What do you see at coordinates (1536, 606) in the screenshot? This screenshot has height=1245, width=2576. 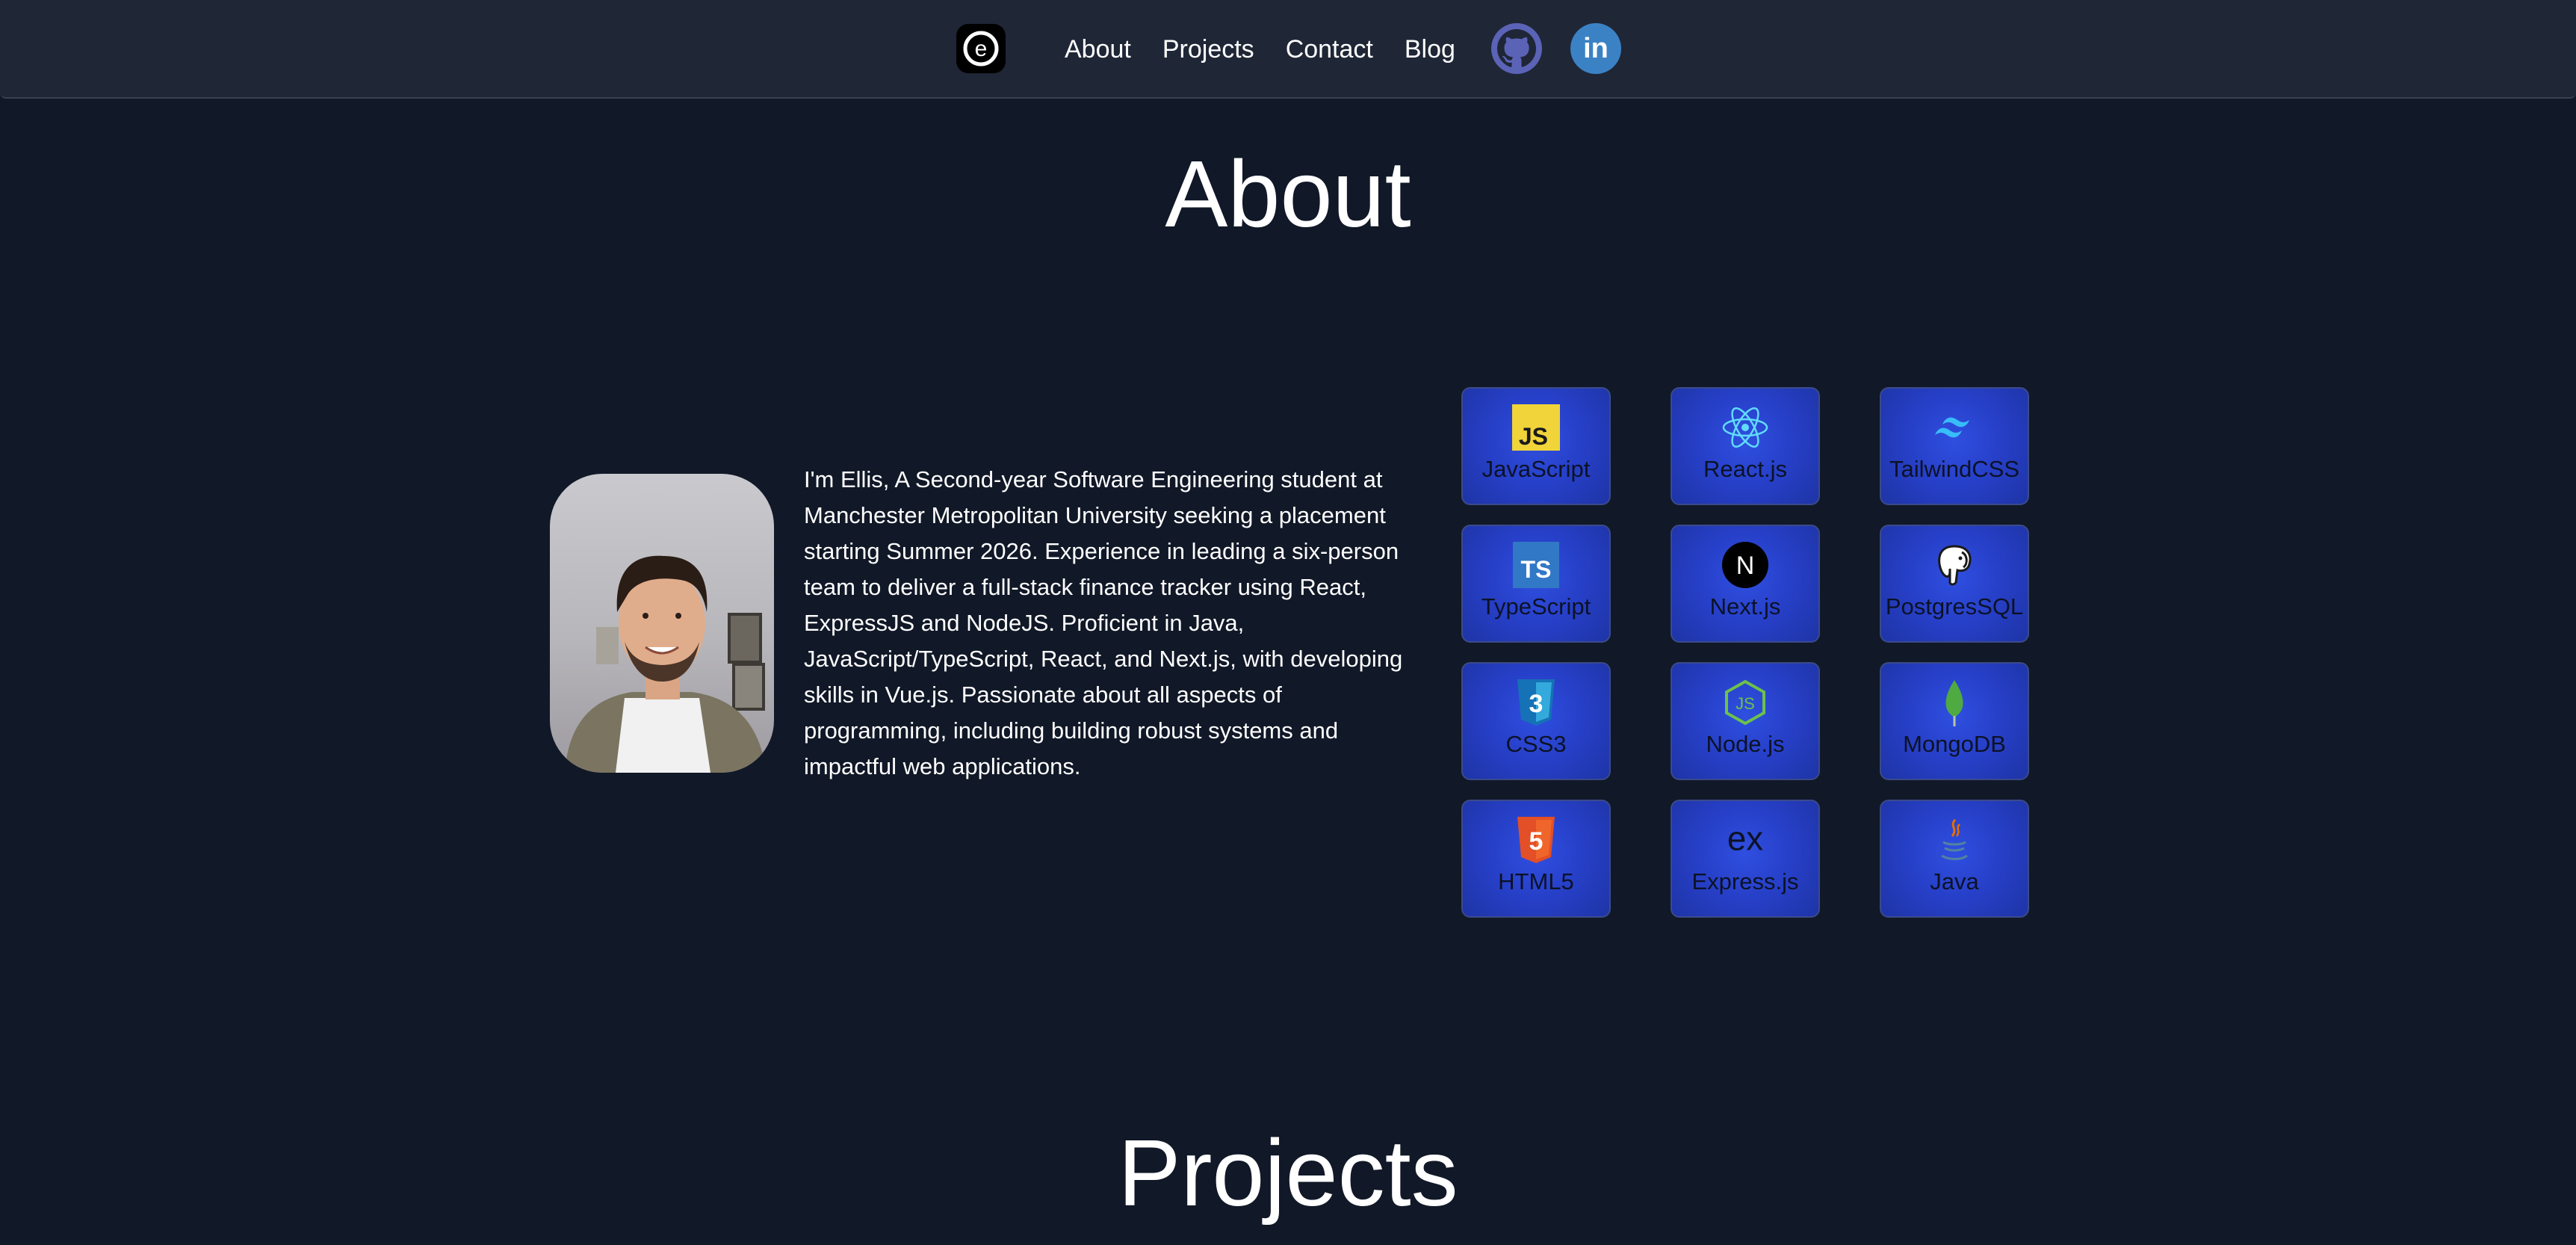 I see `skill-label: TypeScript` at bounding box center [1536, 606].